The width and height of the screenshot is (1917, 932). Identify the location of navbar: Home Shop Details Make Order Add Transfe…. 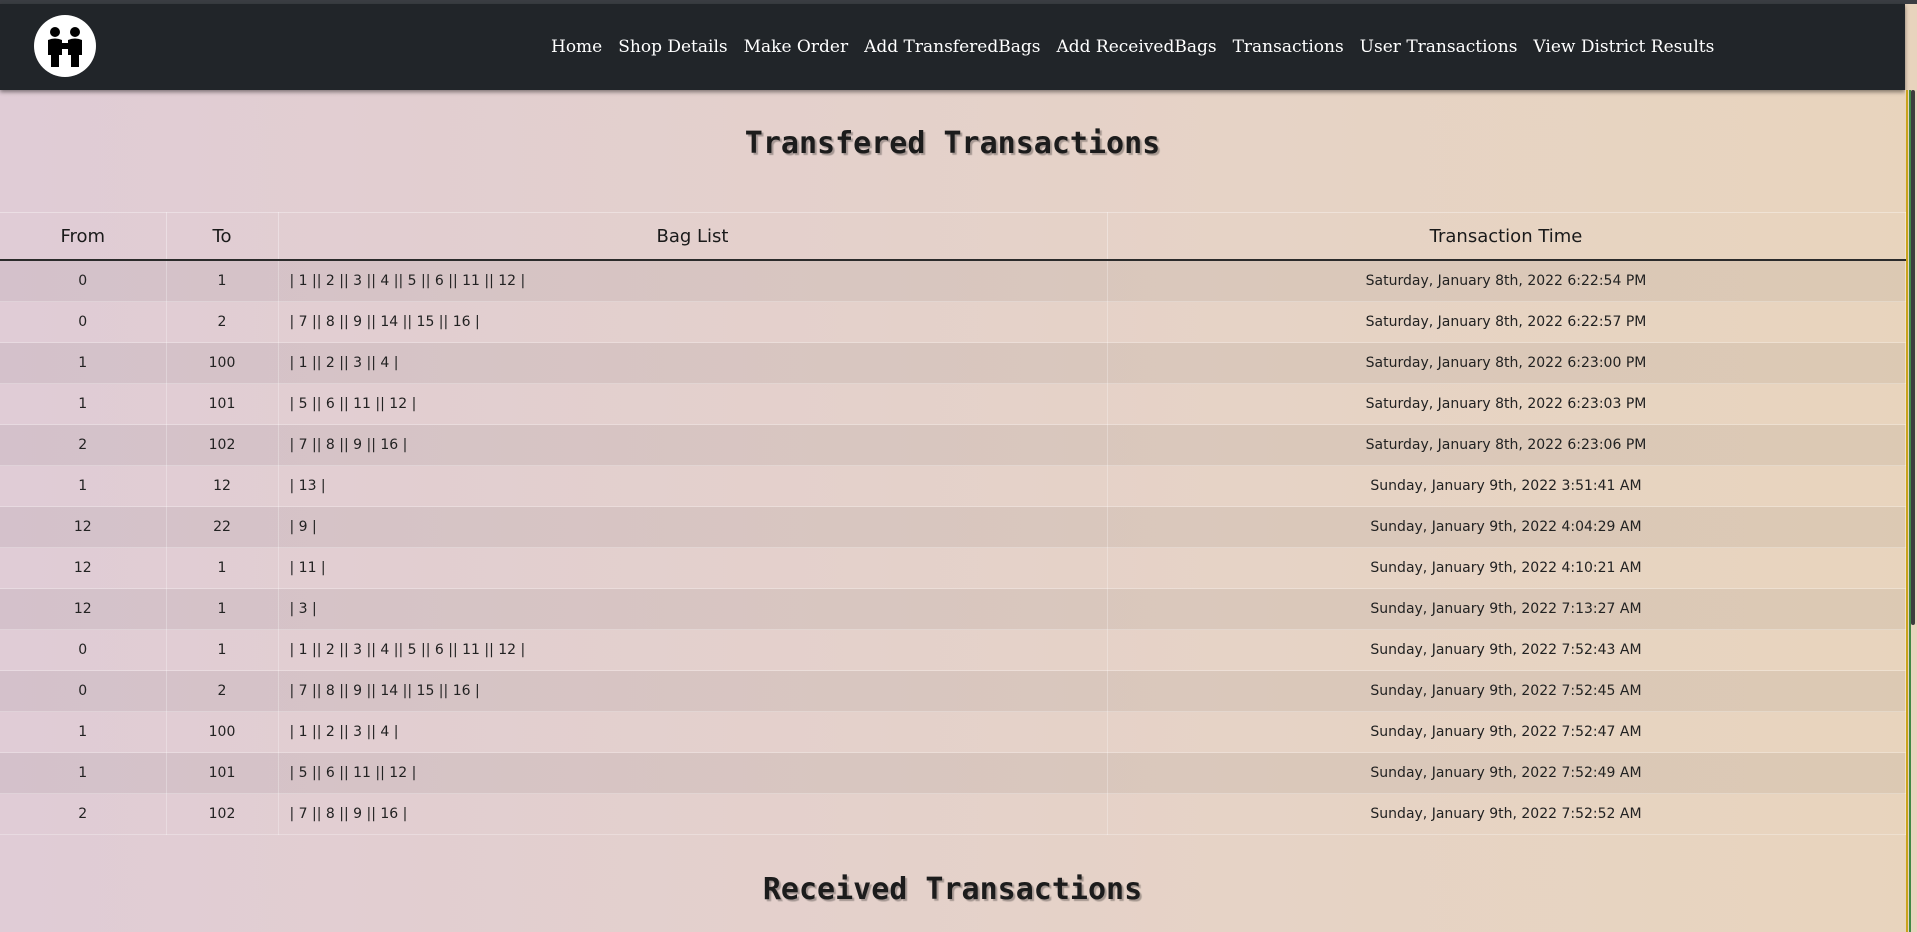
(952, 47).